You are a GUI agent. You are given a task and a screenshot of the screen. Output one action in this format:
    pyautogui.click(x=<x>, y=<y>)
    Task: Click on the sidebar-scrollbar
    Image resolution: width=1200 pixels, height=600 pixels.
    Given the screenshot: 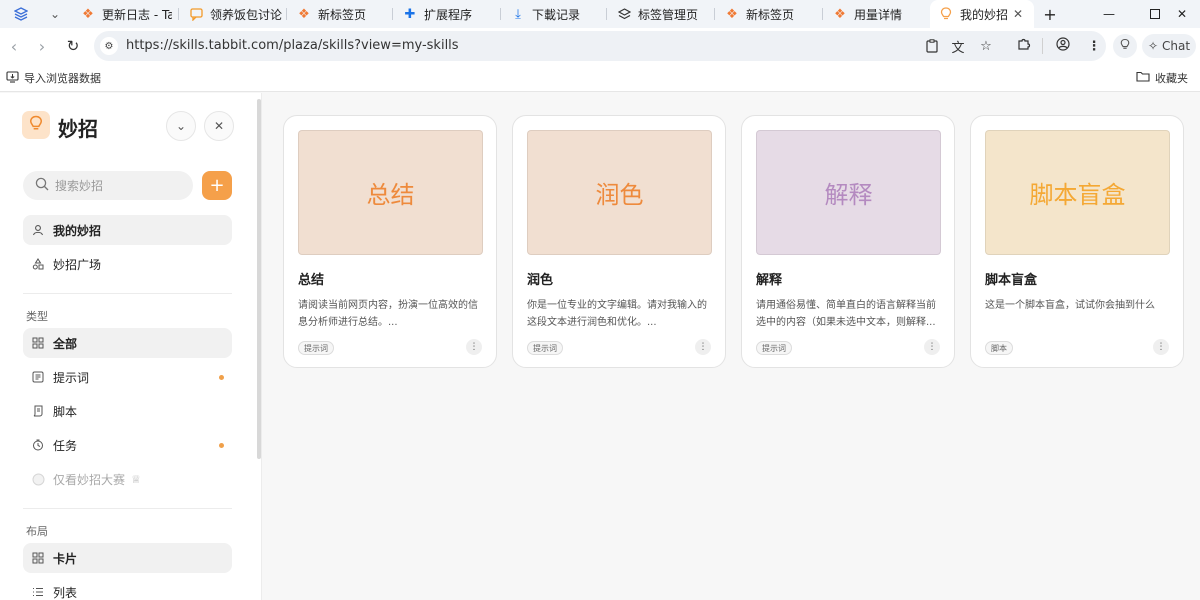 What is the action you would take?
    pyautogui.click(x=259, y=279)
    